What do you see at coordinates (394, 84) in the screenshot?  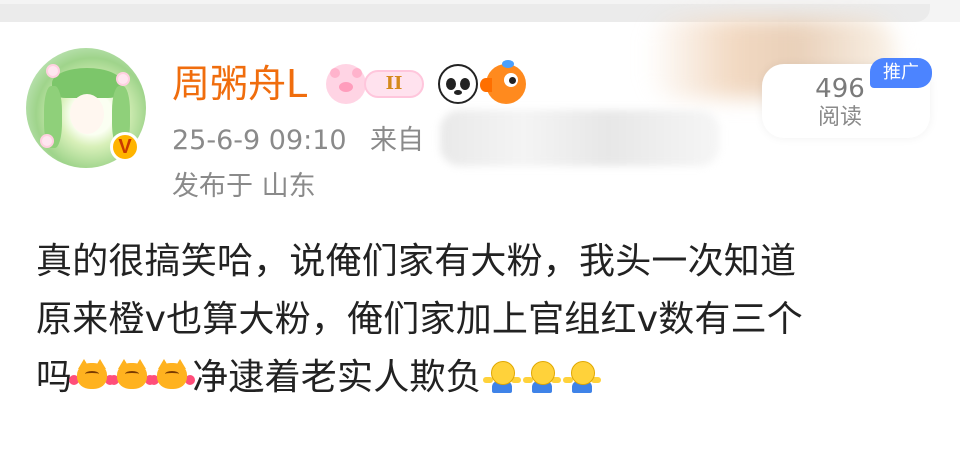 I see `gemini-ribbon-icon: II` at bounding box center [394, 84].